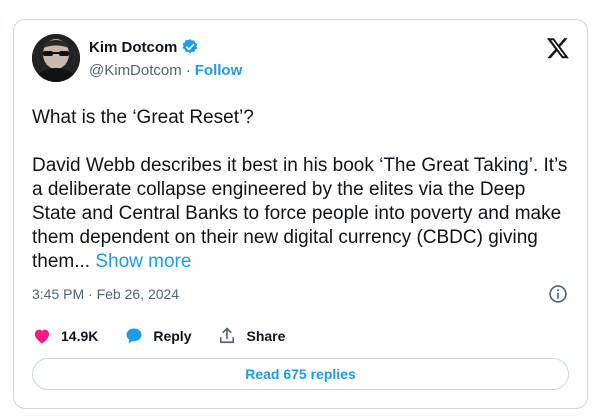 This screenshot has height=419, width=600. Describe the element at coordinates (42, 336) in the screenshot. I see `heart-icon` at that location.